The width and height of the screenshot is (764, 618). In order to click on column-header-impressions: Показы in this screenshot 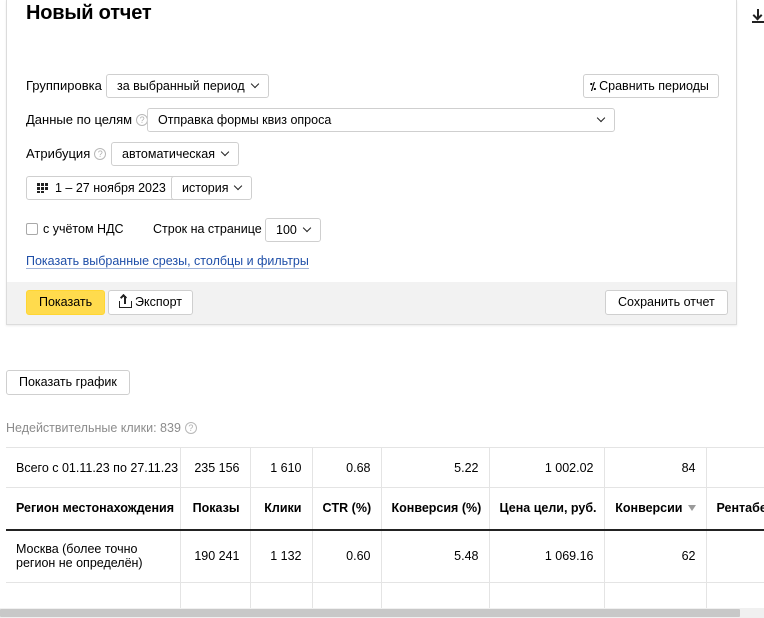, I will do `click(215, 509)`.